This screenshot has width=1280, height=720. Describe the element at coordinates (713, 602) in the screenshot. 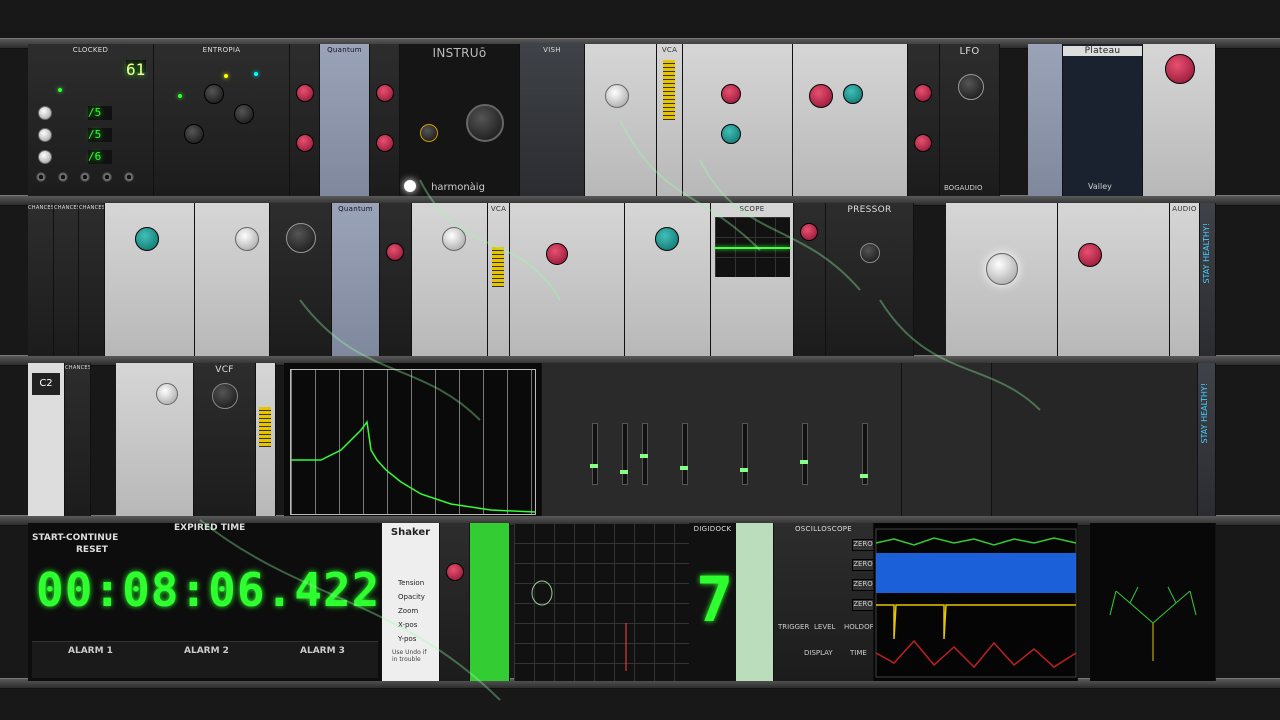

I see `digit-module: DIGIDOCK 7` at that location.